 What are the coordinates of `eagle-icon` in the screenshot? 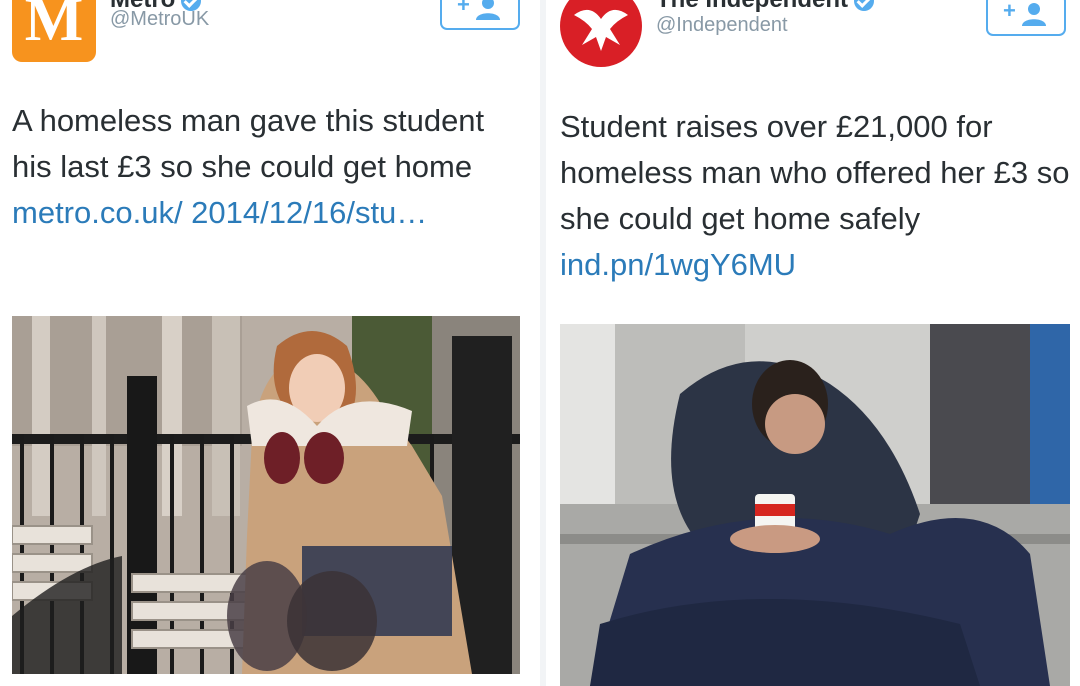 It's located at (601, 30).